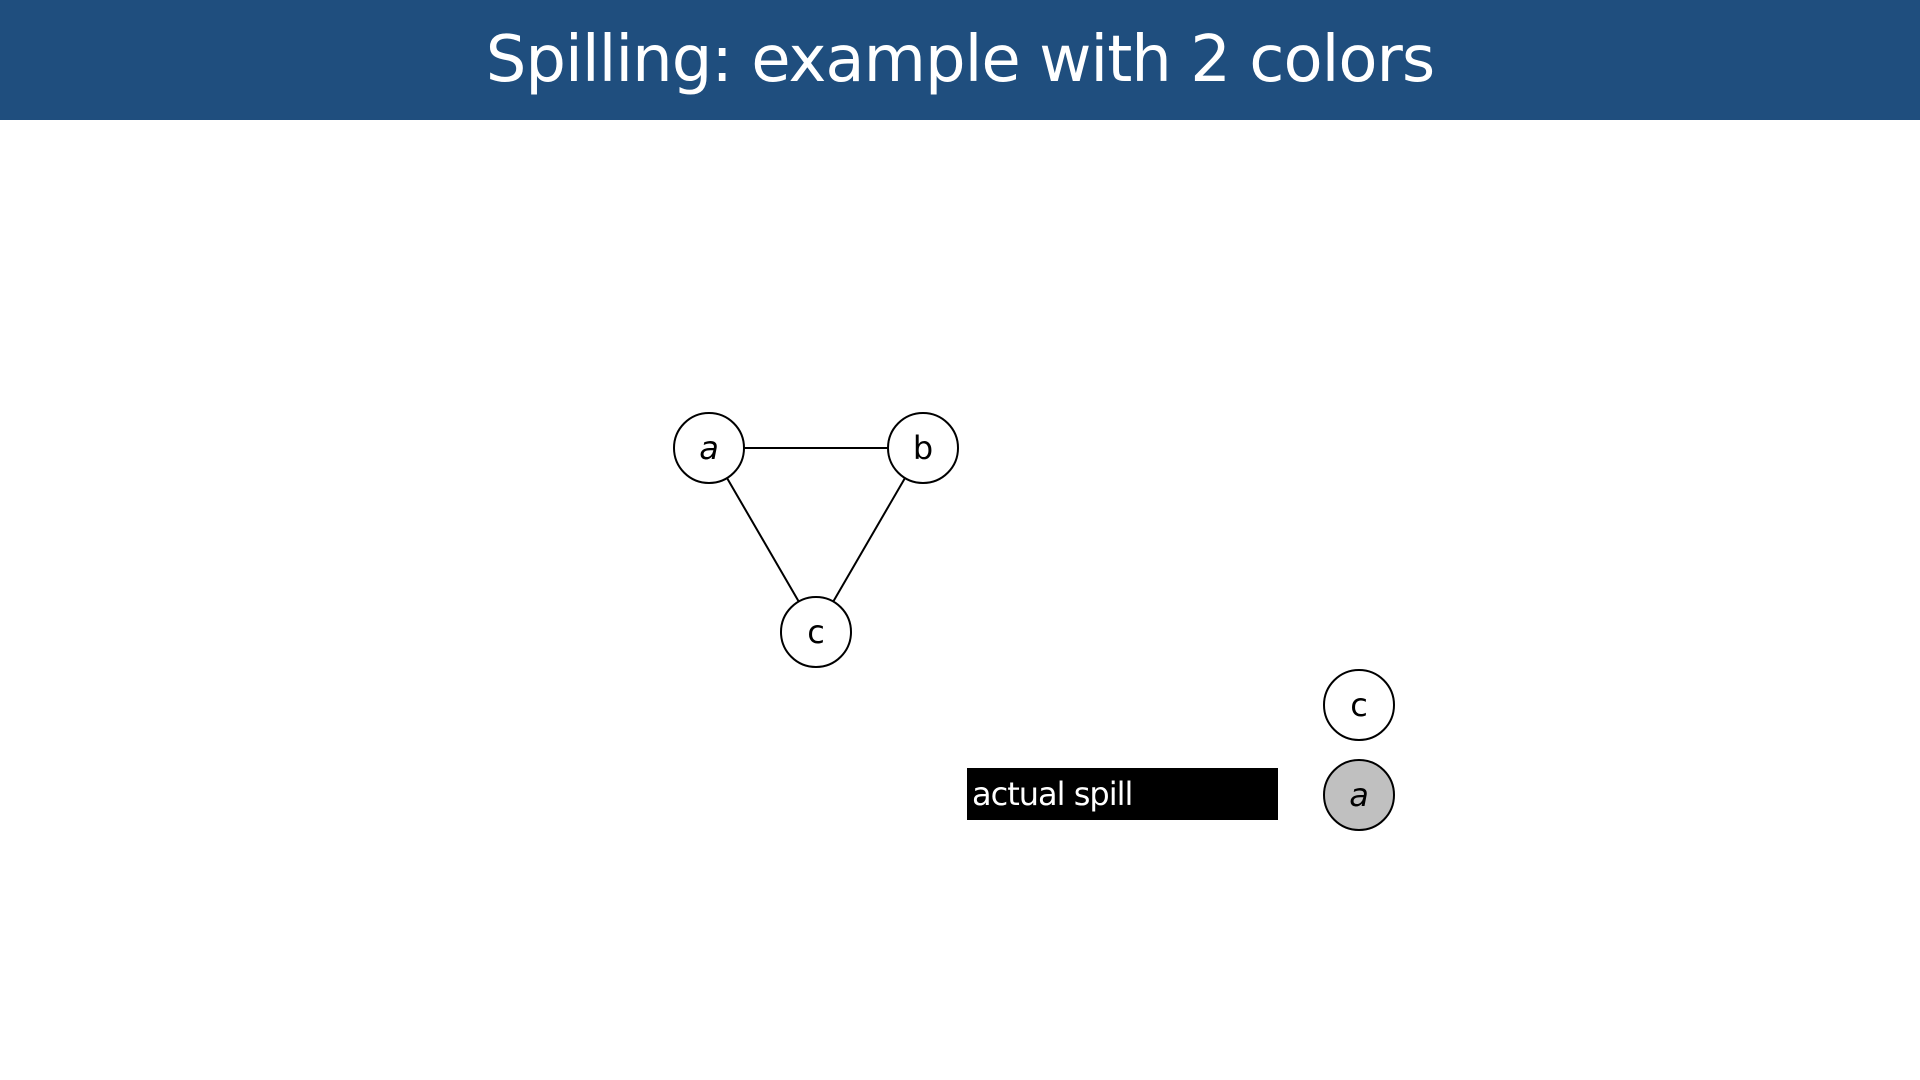 The image size is (1920, 1080). Describe the element at coordinates (869, 540) in the screenshot. I see `edge-b-c` at that location.